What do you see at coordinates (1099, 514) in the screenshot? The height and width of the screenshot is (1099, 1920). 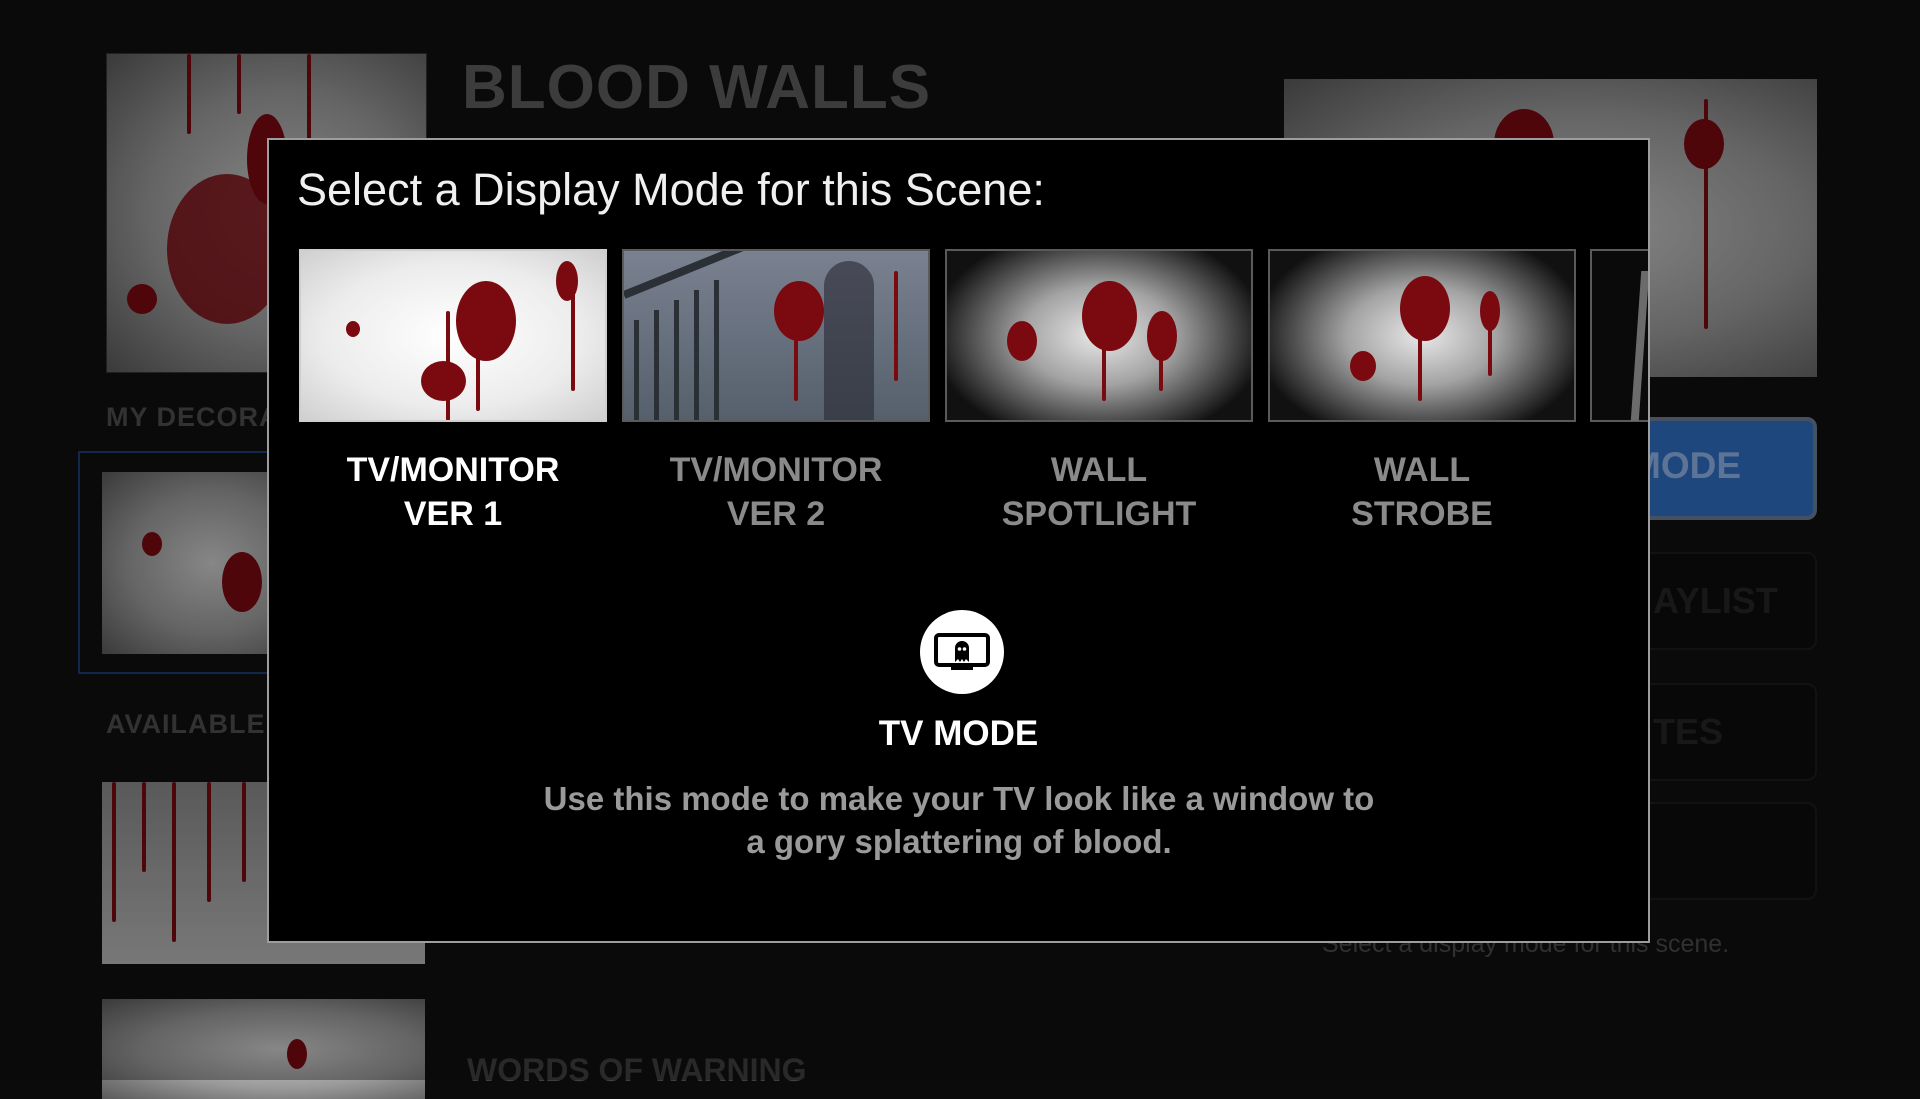 I see `mode-label-line2: SPOTLIGHT` at bounding box center [1099, 514].